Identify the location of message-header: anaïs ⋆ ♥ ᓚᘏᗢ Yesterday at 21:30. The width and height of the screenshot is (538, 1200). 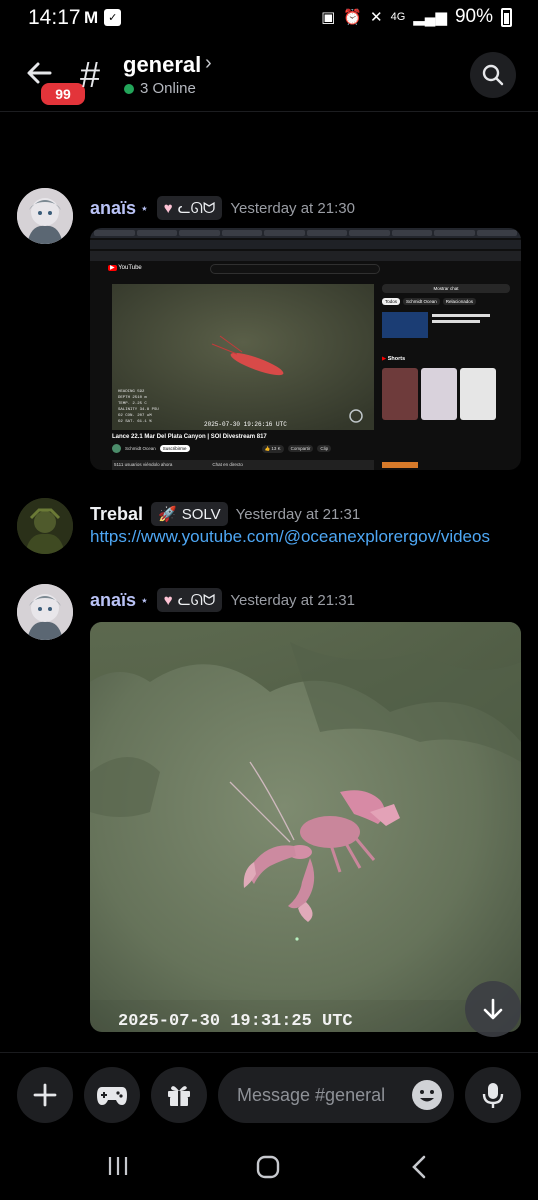
(222, 208).